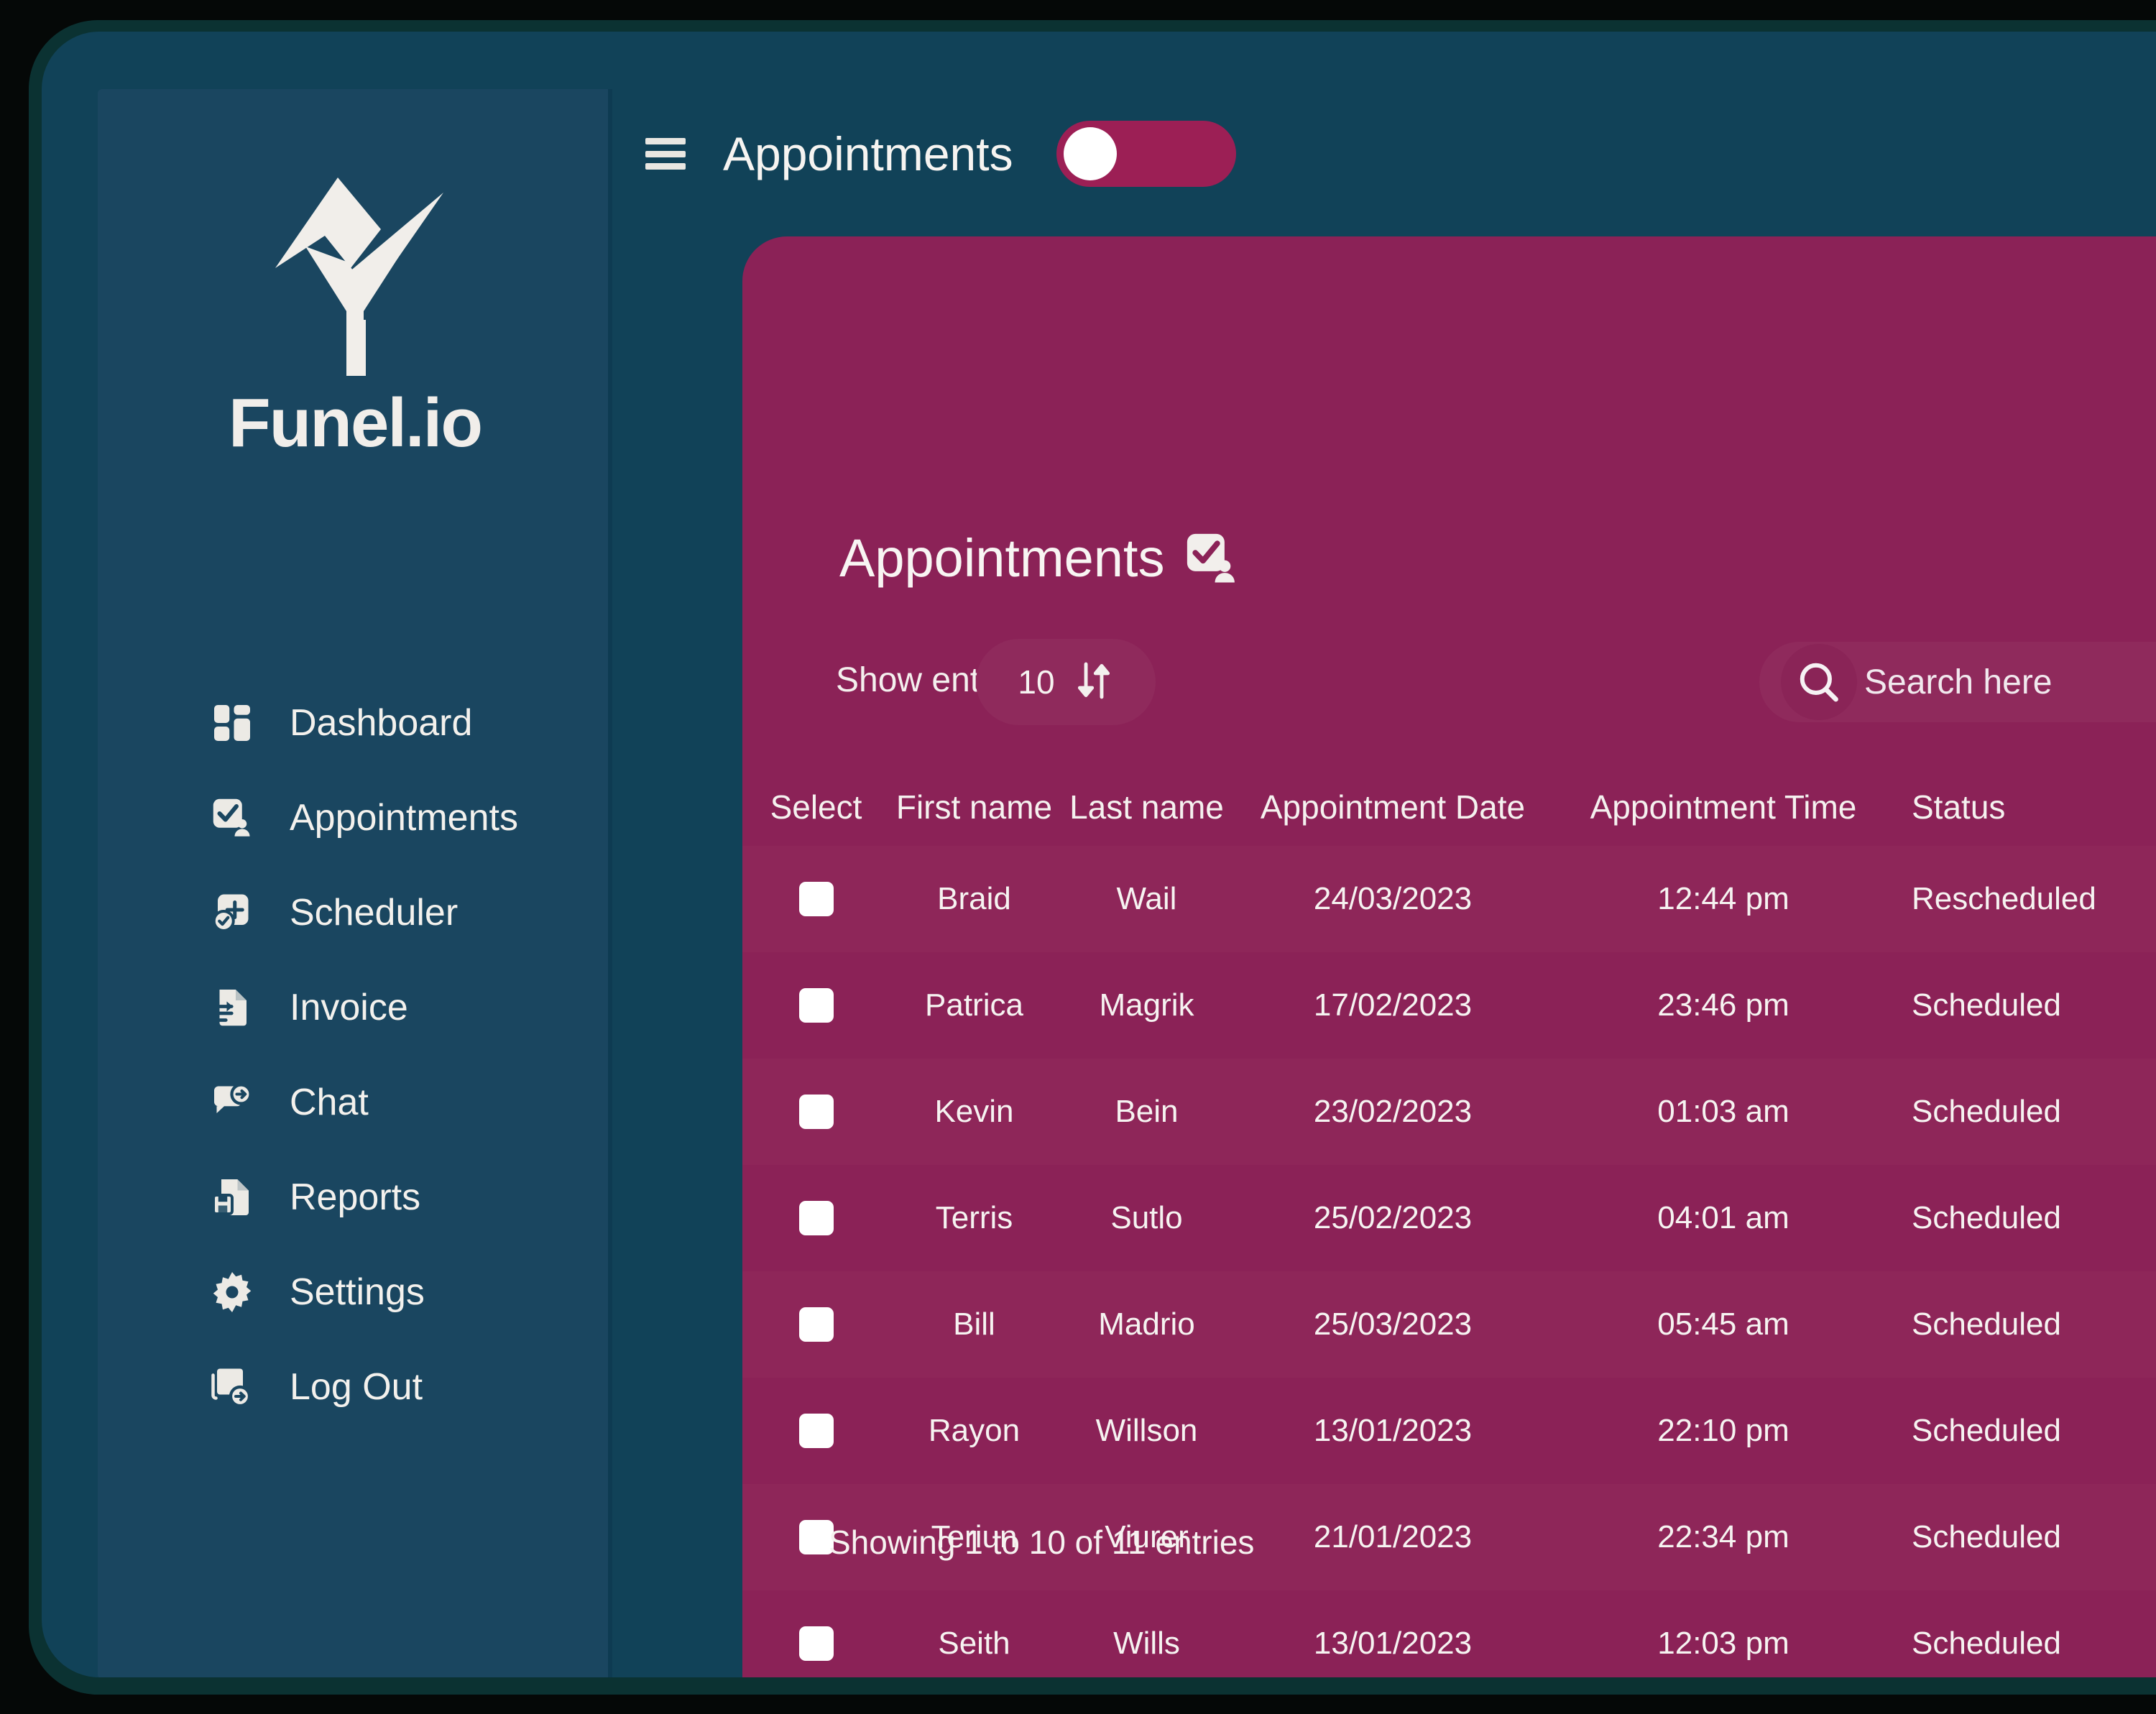  I want to click on brand-logo: Funel.io, so click(355, 315).